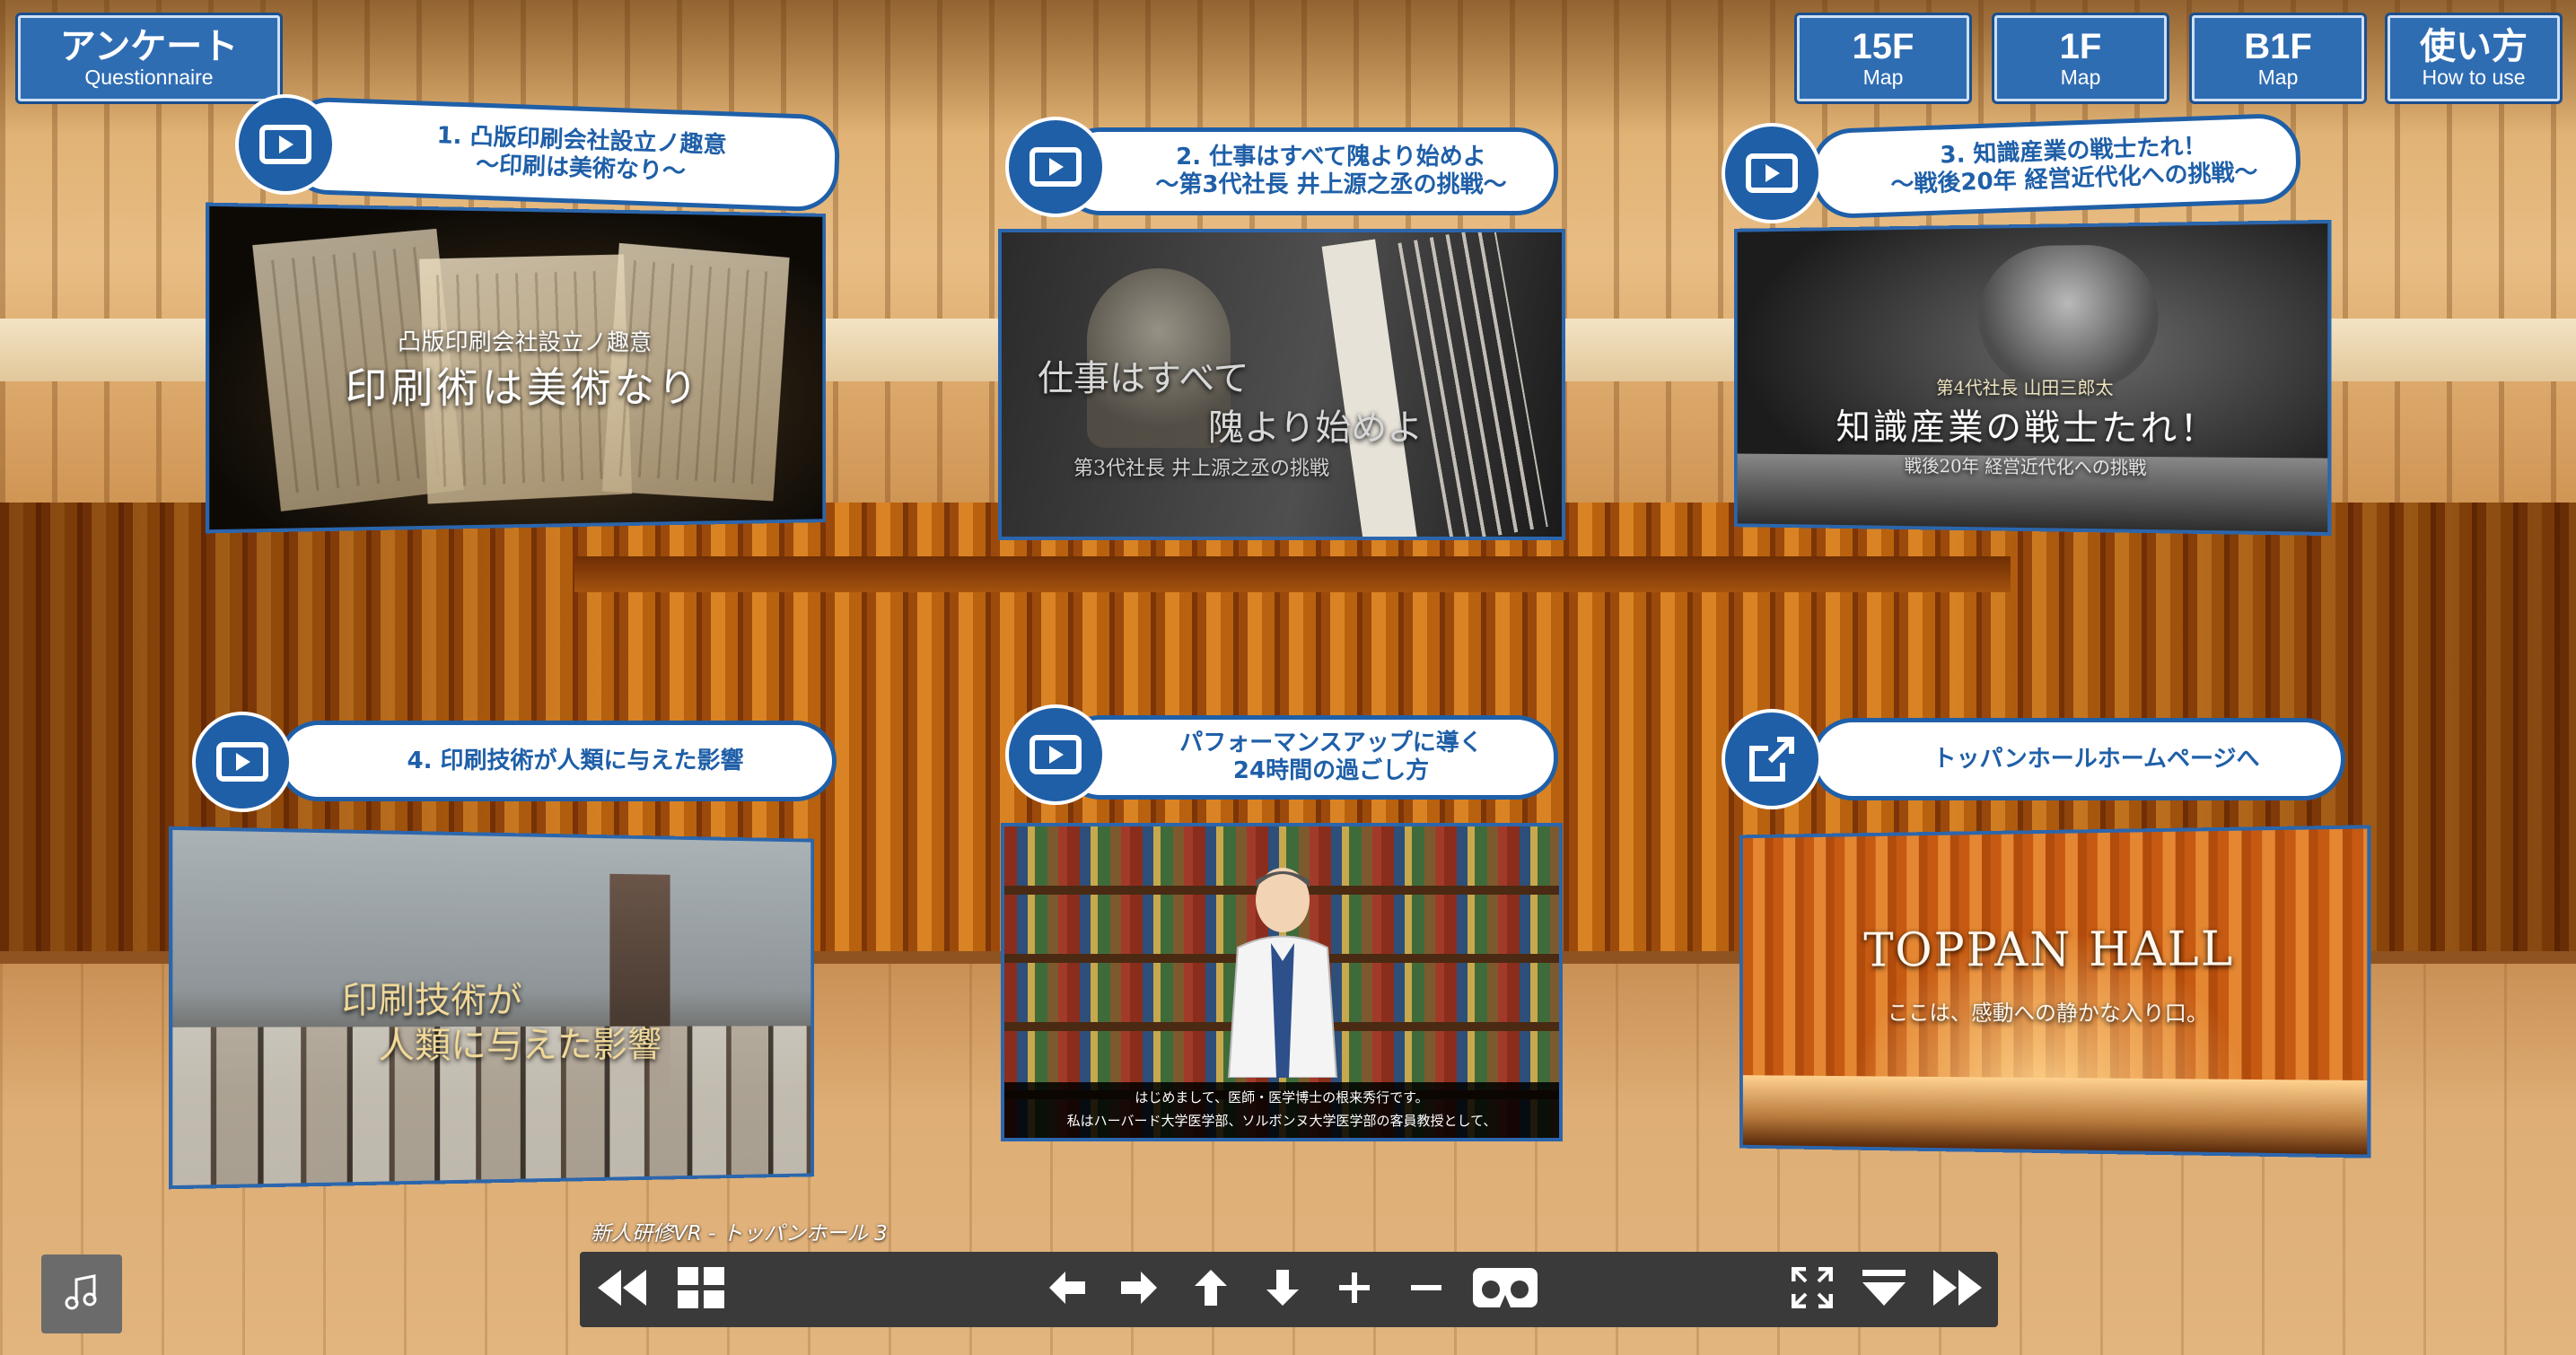  I want to click on hotspot-6-thumb-caption-line1: TOPPAN HALL, so click(2049, 950).